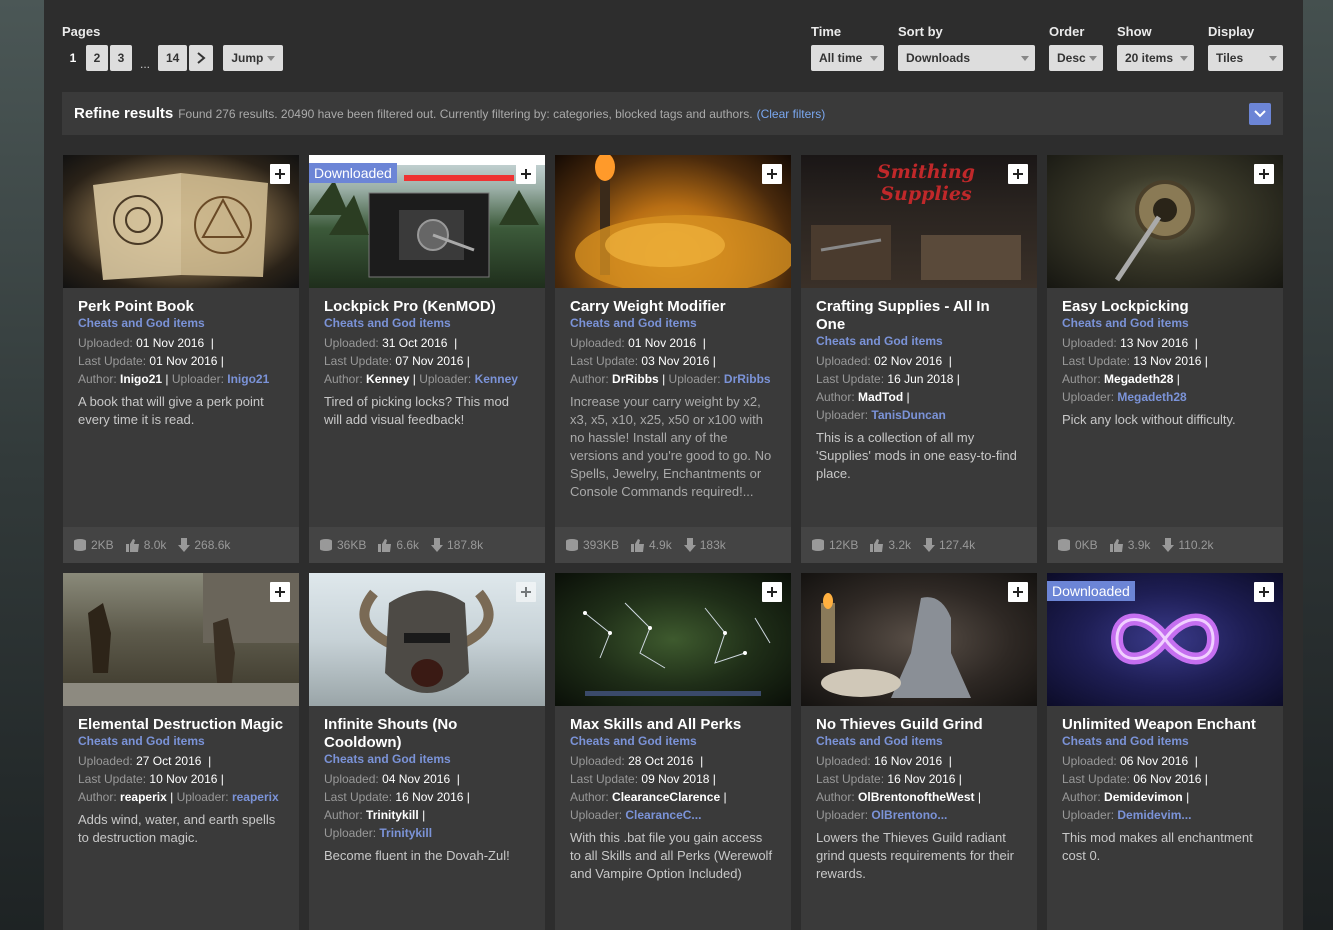 The height and width of the screenshot is (930, 1333). Describe the element at coordinates (392, 815) in the screenshot. I see `author-name: Trinitykill` at that location.